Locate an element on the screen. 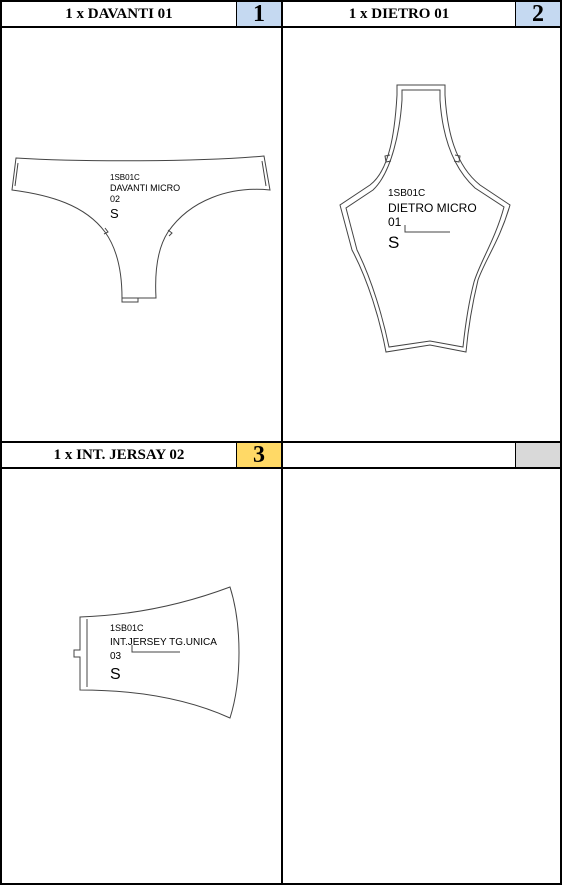 This screenshot has height=885, width=562. jersey-name: INT.JERSEY TG.UNICA is located at coordinates (163, 642).